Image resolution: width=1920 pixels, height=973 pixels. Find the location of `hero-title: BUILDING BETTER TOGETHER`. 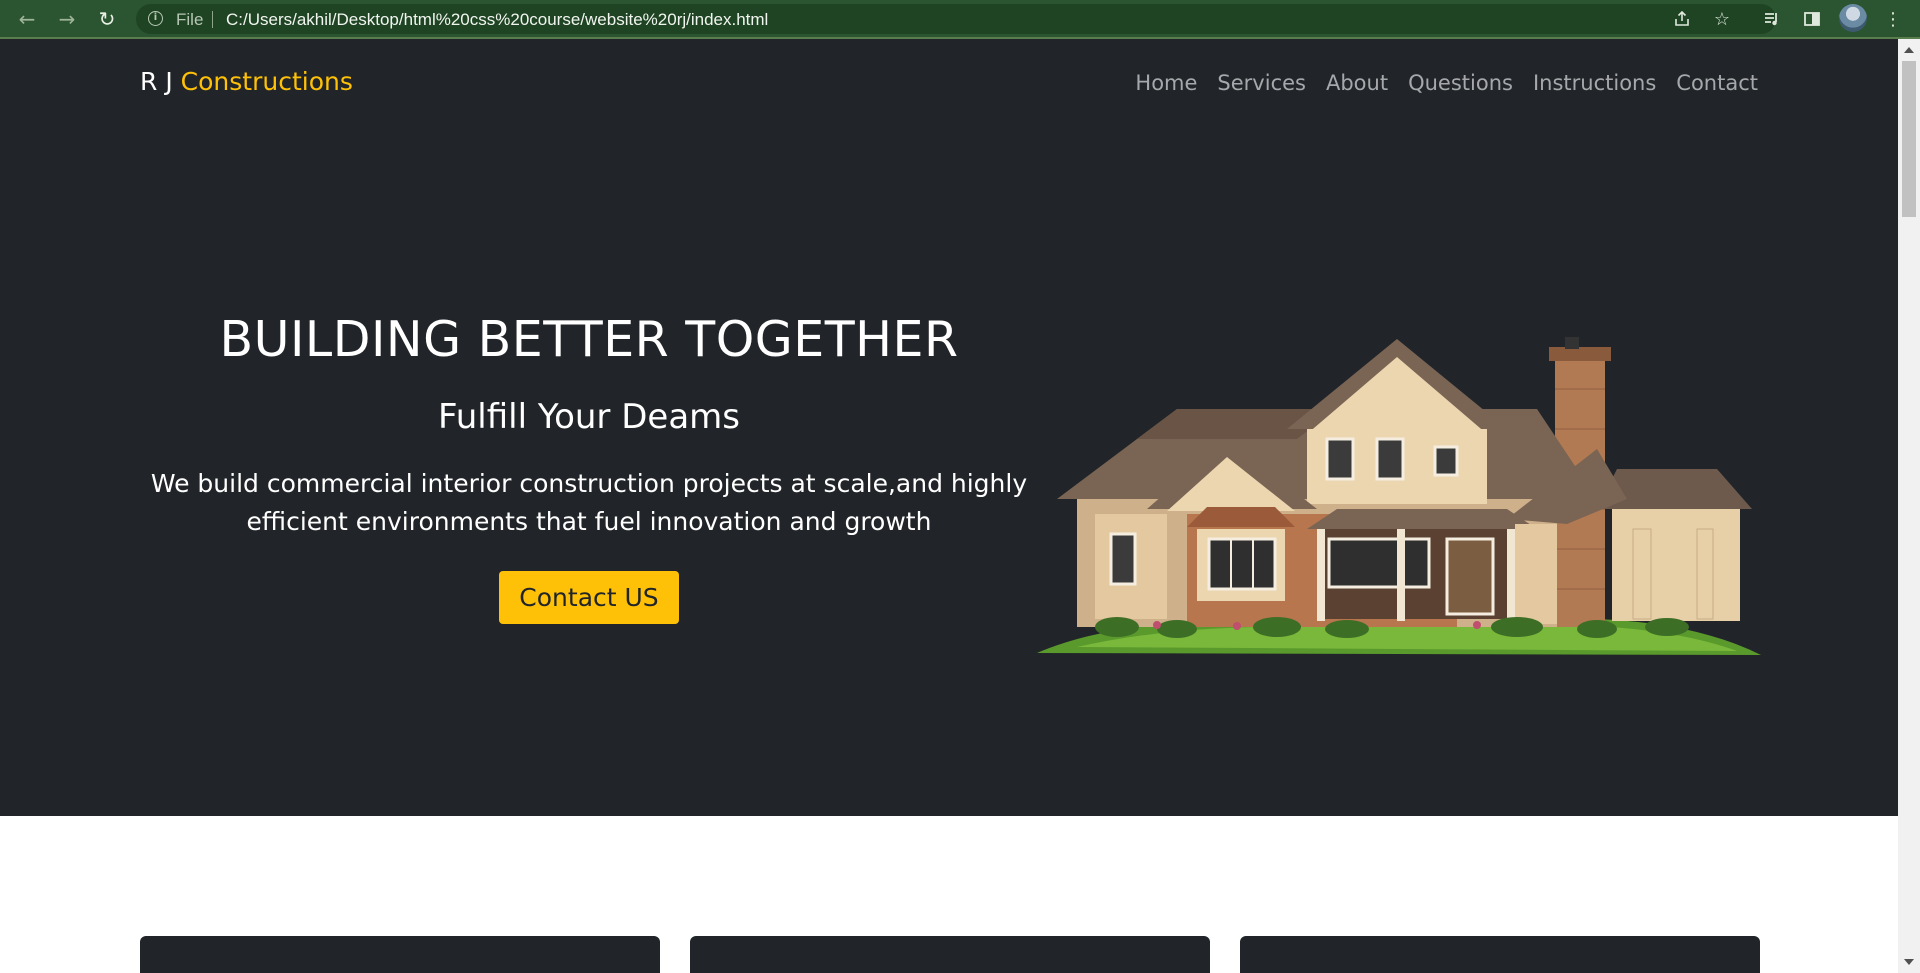

hero-title: BUILDING BETTER TOGETHER is located at coordinates (589, 339).